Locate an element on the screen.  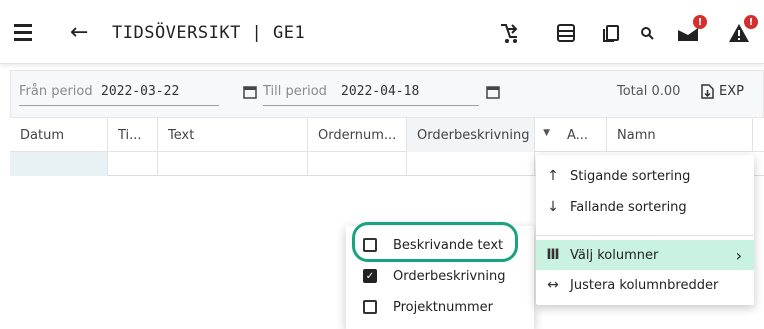
arrow-down-icon: ↓ is located at coordinates (553, 207).